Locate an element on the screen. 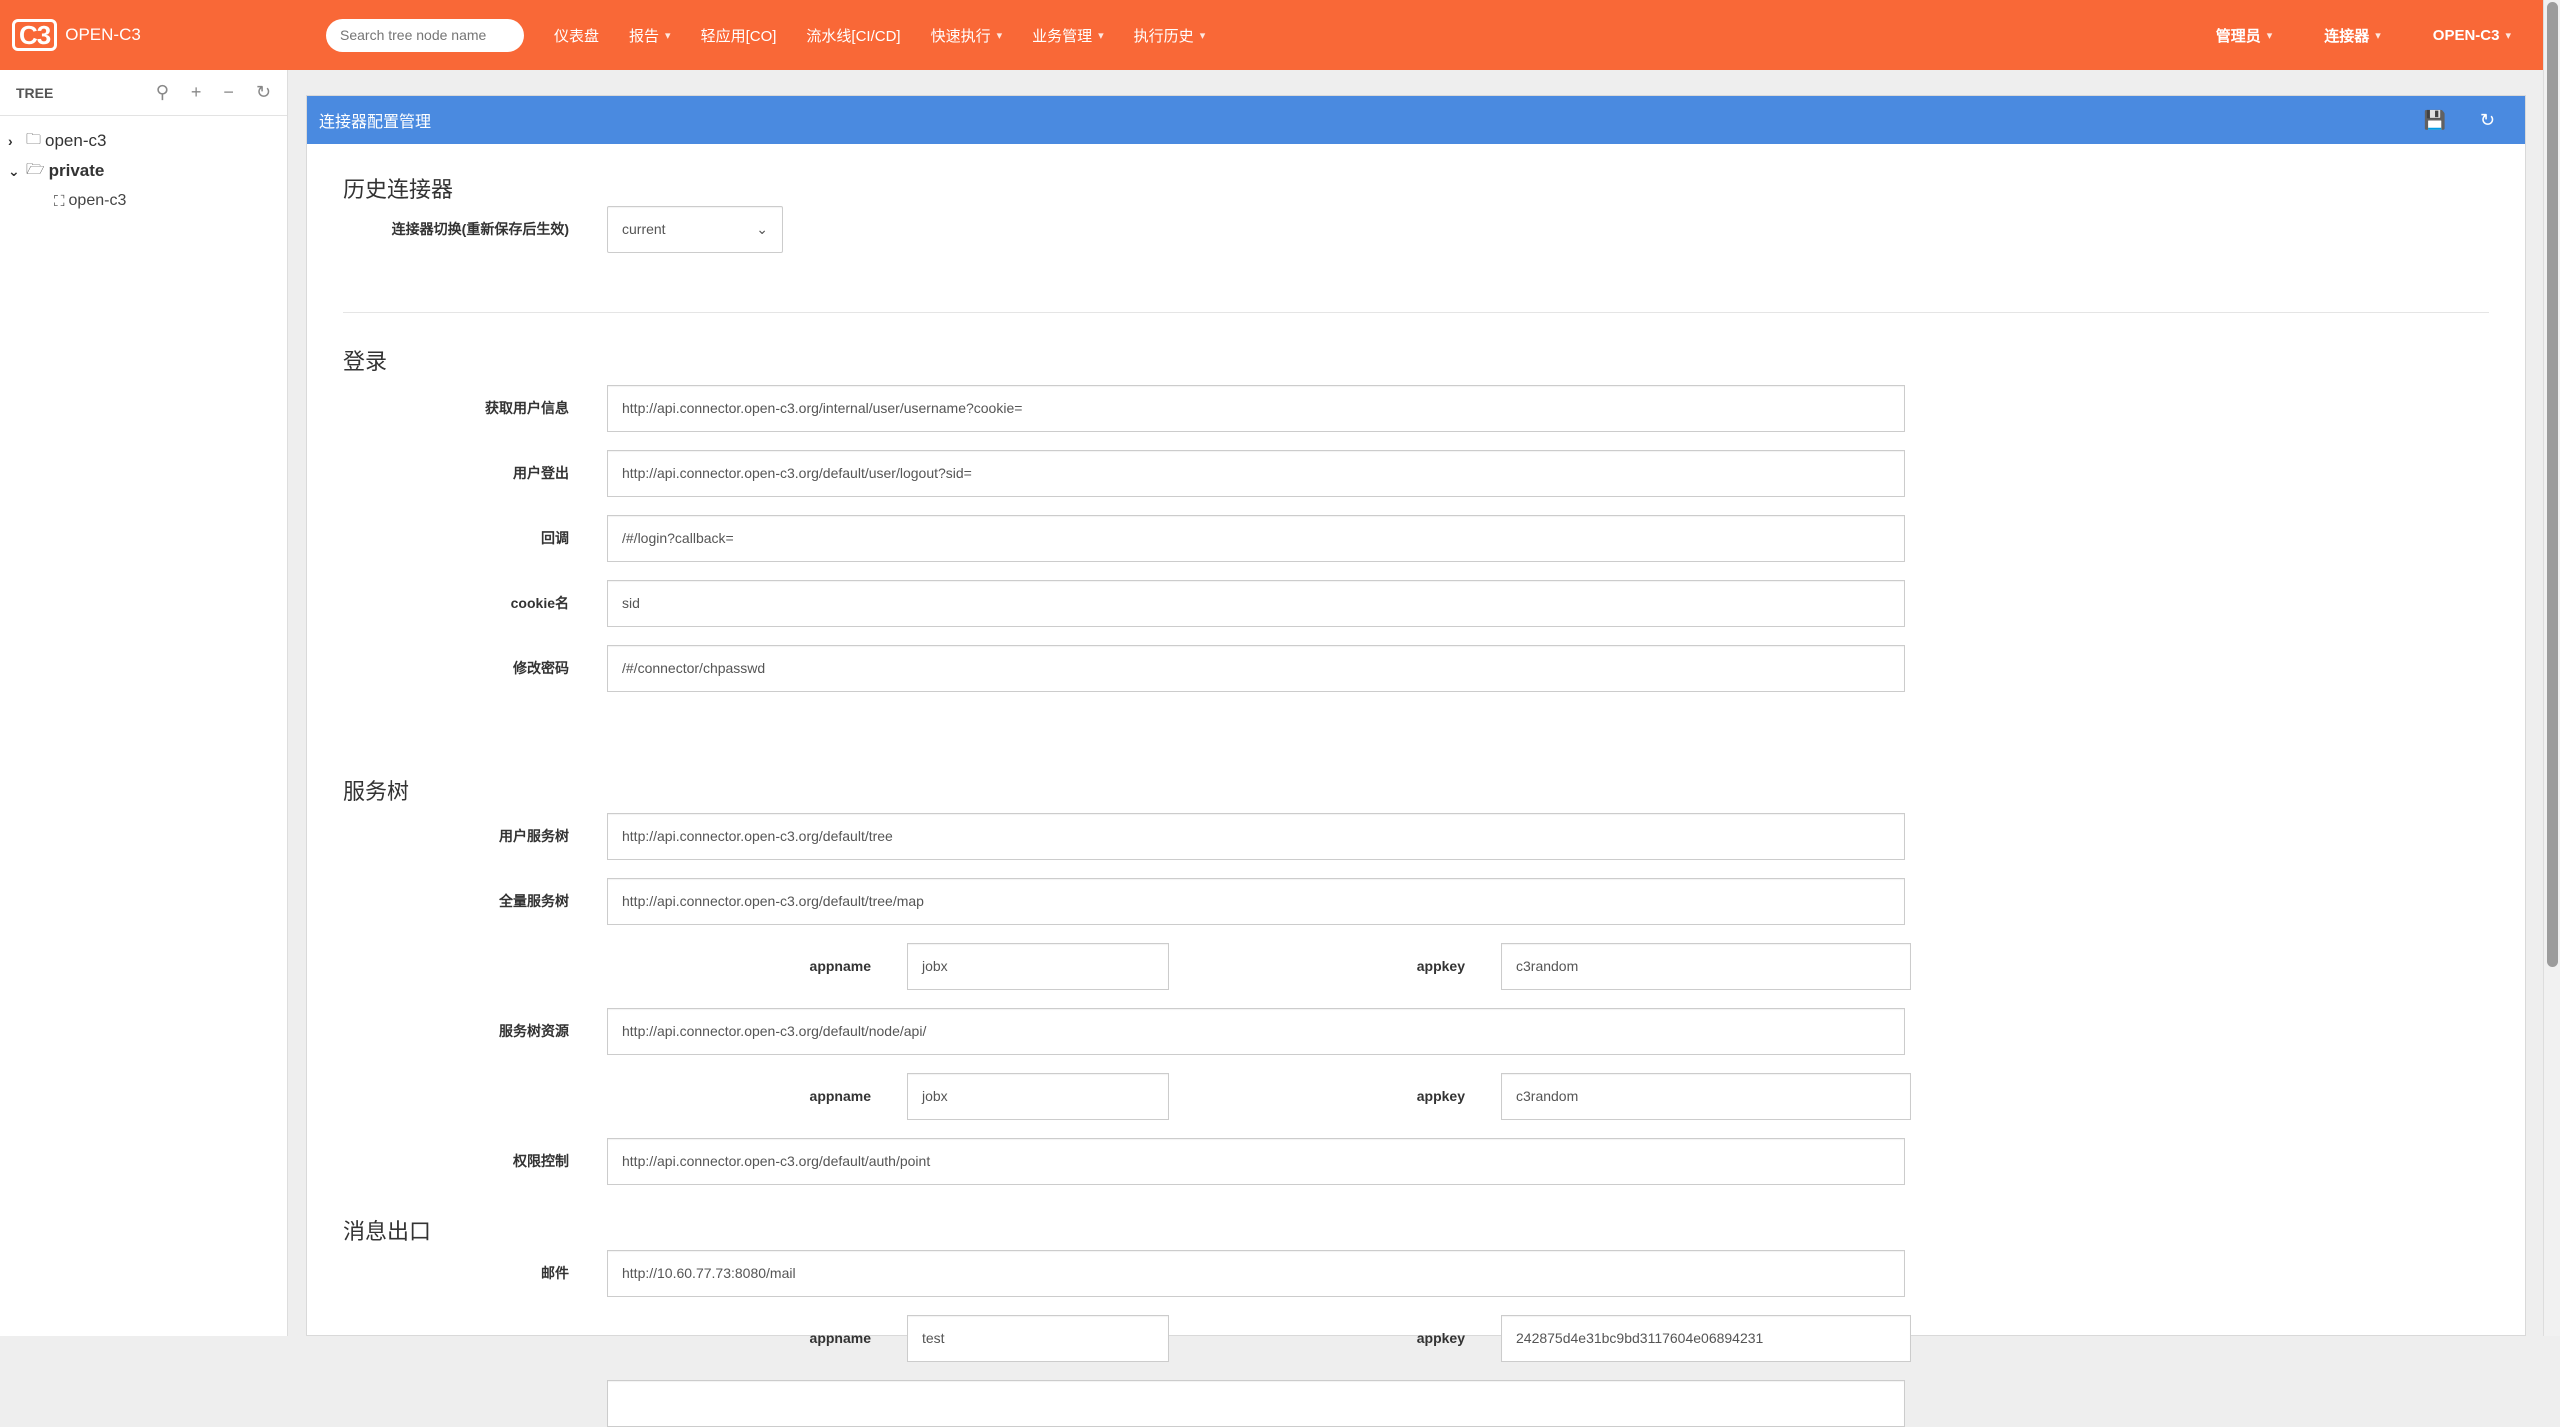  next-url-input is located at coordinates (1256, 1403).